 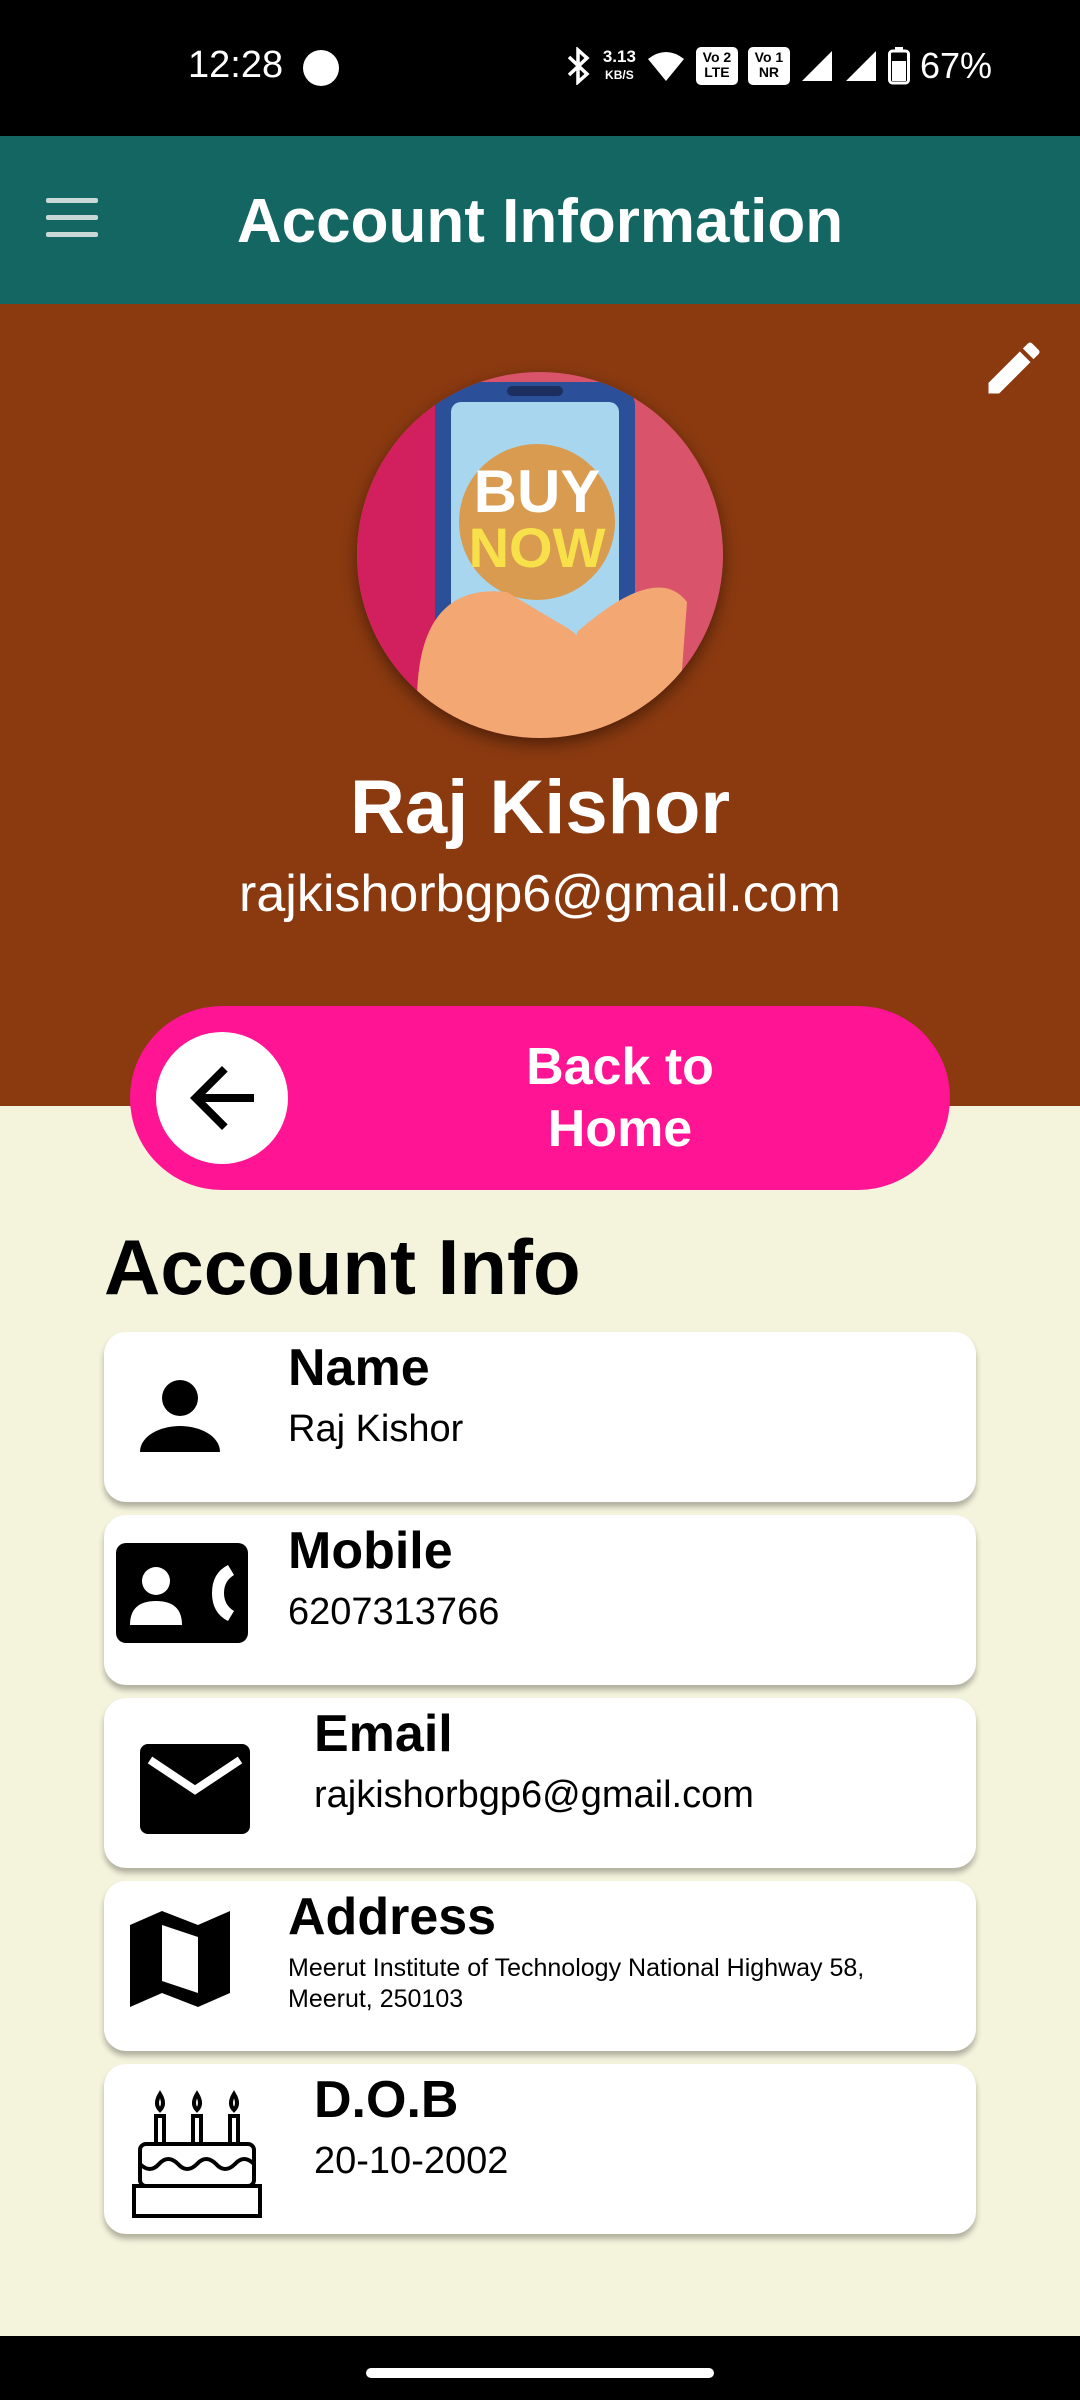 What do you see at coordinates (540, 894) in the screenshot?
I see `profile-email: rajkishorbgp6@gmail.com` at bounding box center [540, 894].